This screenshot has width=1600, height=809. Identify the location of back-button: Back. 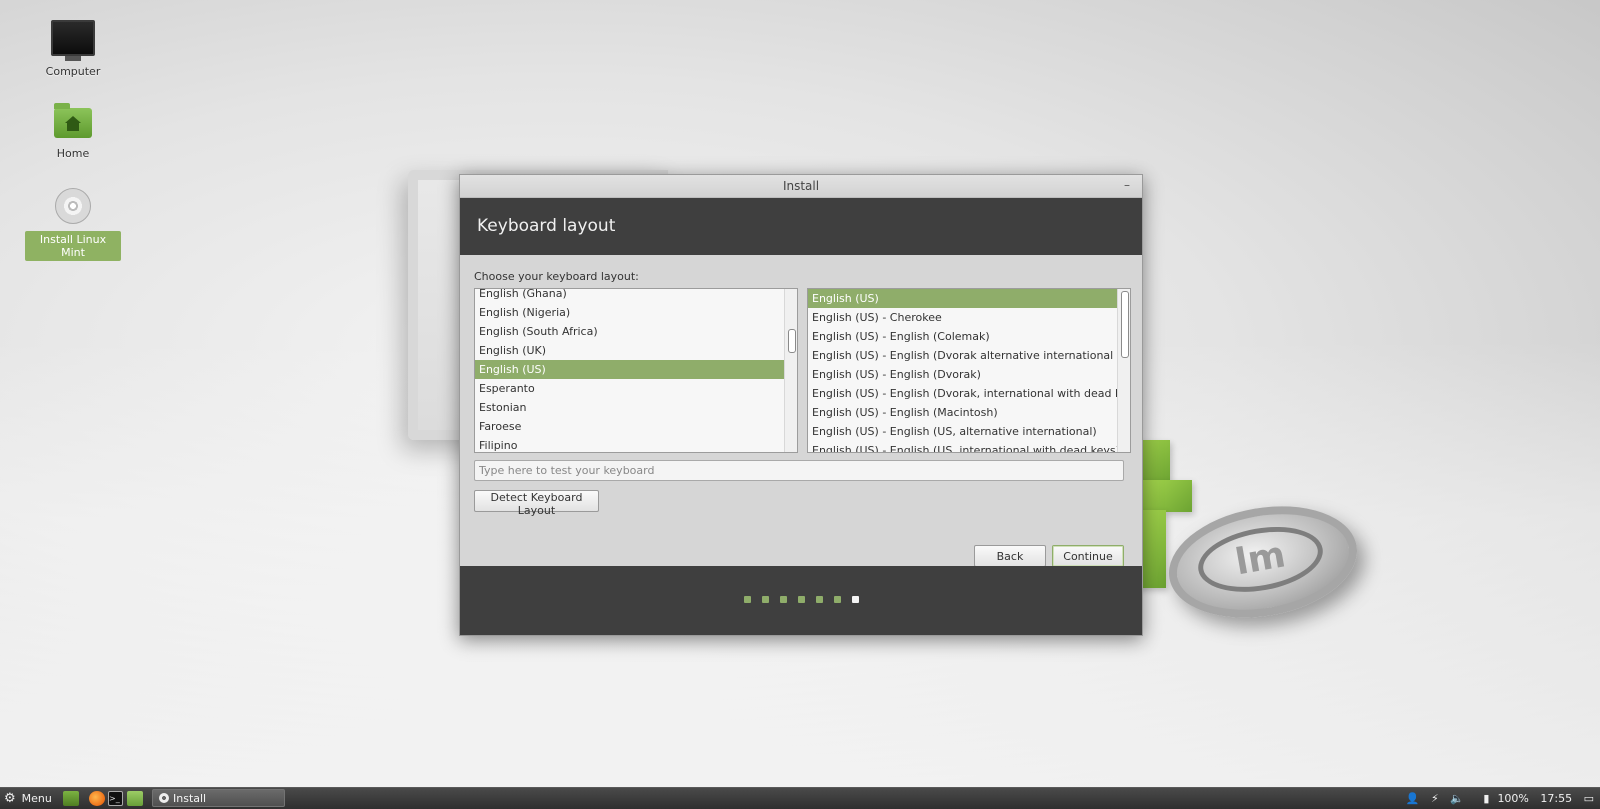
(1010, 556).